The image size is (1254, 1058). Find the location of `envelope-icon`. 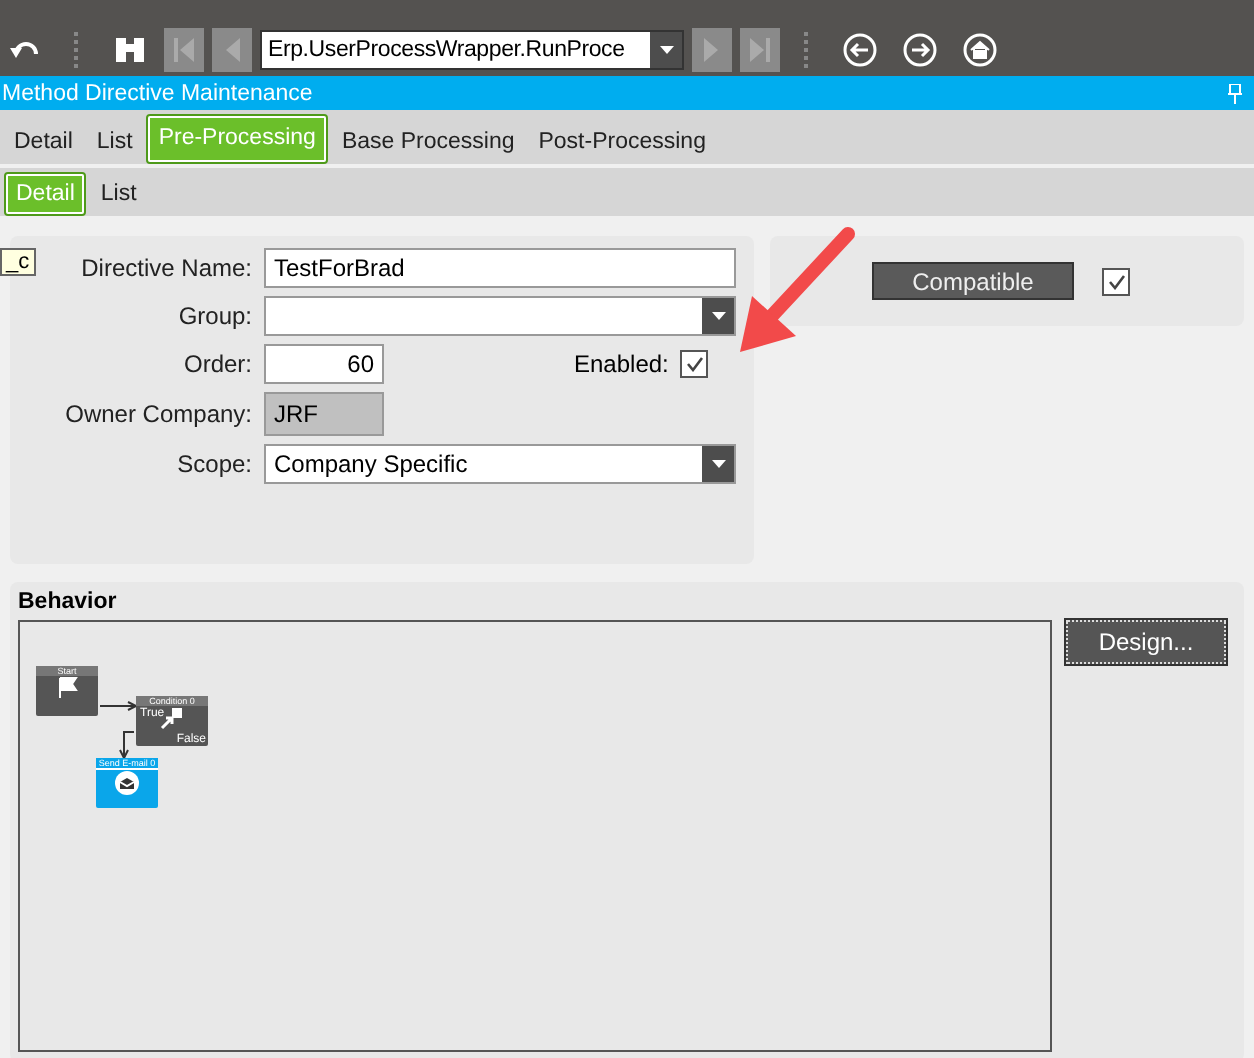

envelope-icon is located at coordinates (127, 783).